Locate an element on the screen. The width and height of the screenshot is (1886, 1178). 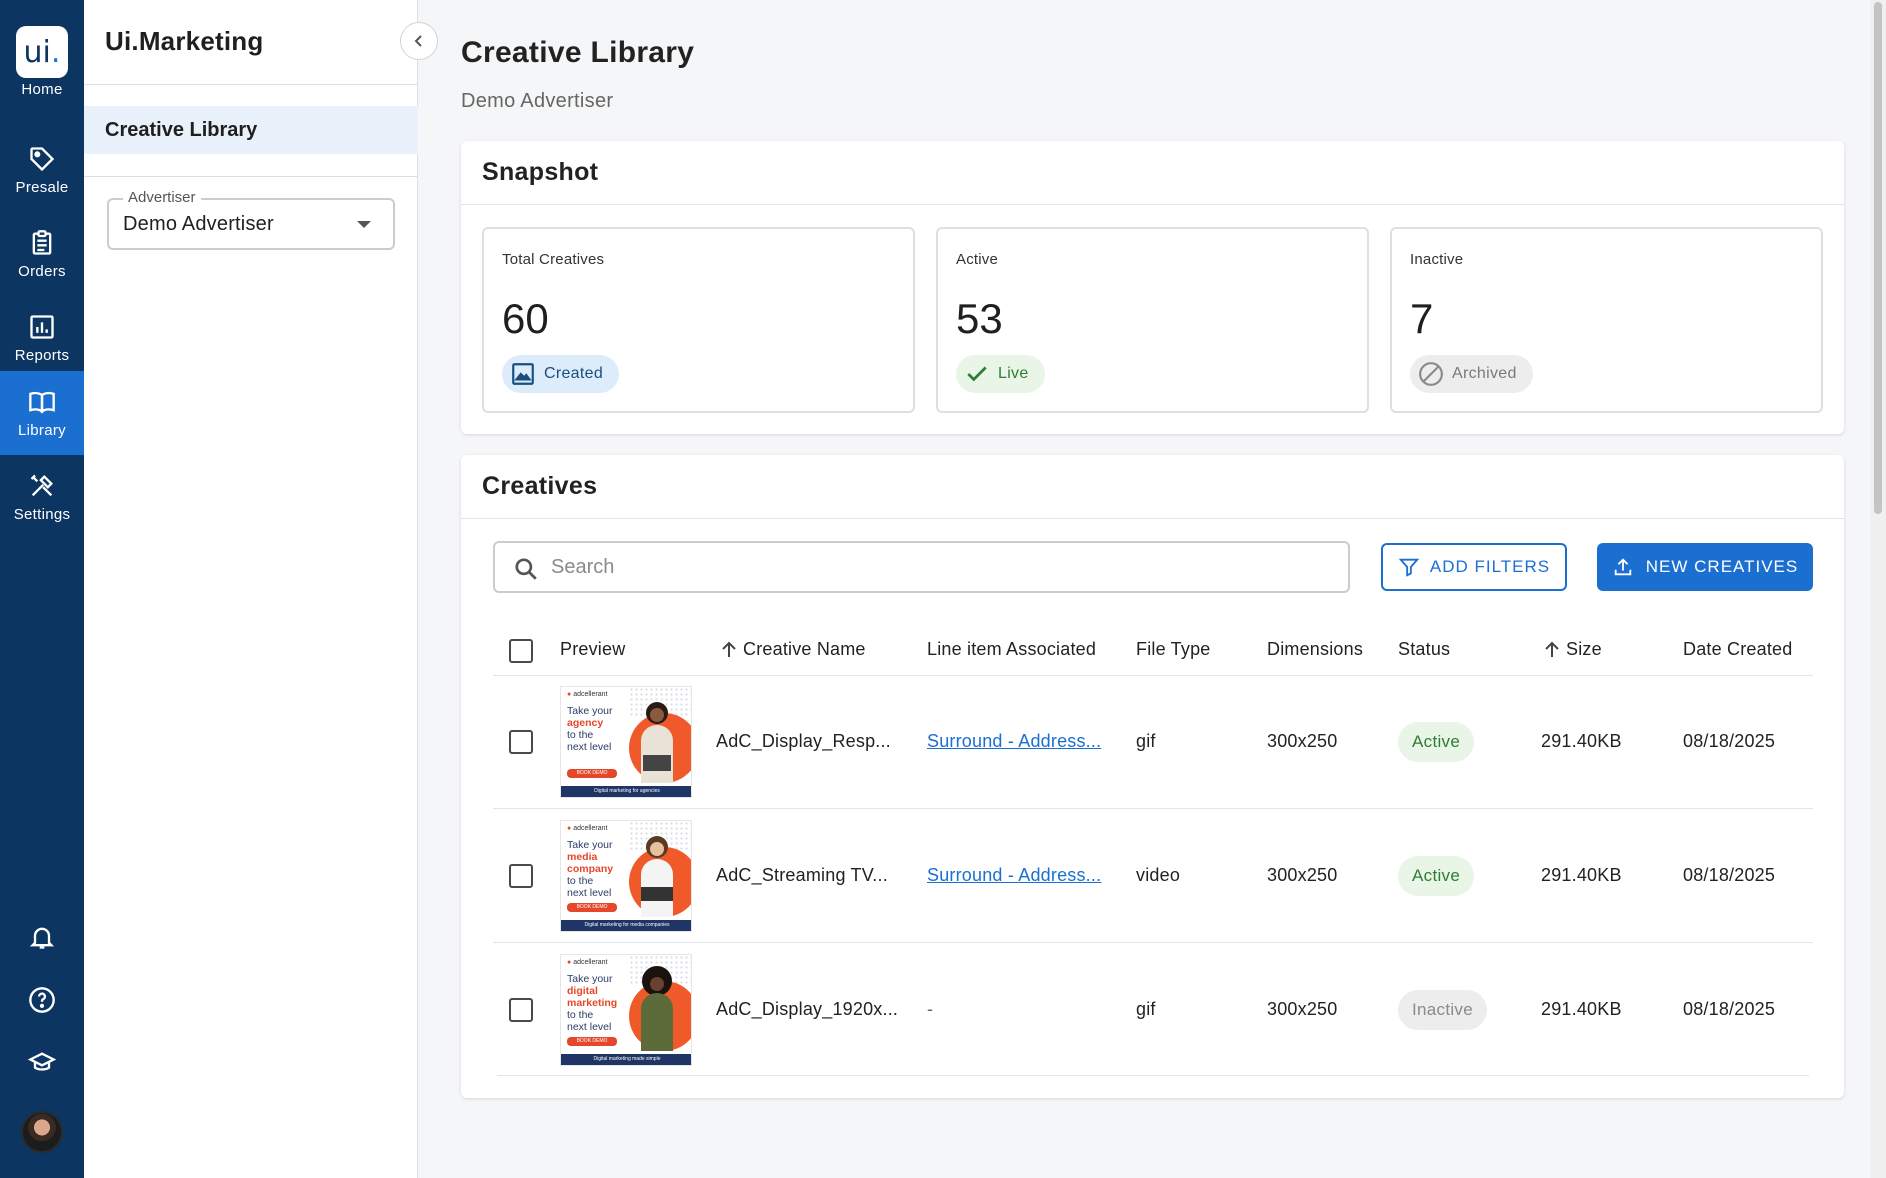
help-button is located at coordinates (42, 1000).